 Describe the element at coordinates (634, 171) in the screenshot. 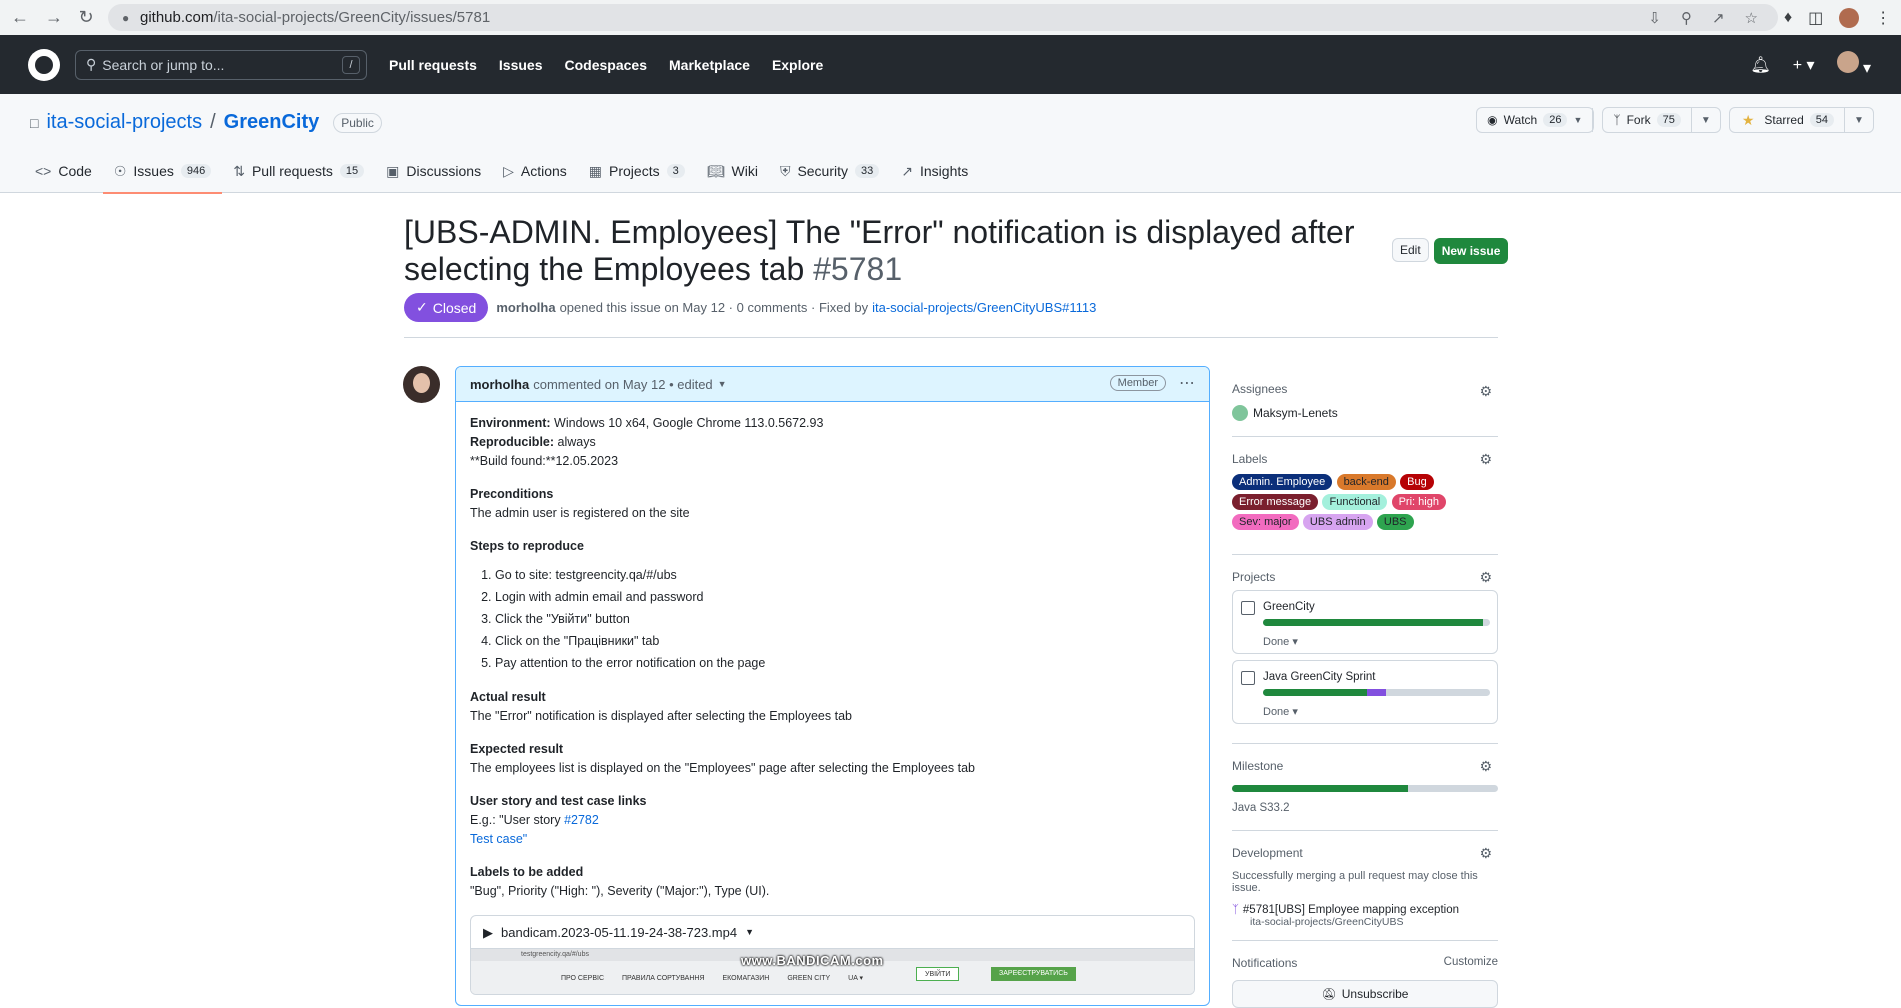

I see `tab-label: Projects` at that location.